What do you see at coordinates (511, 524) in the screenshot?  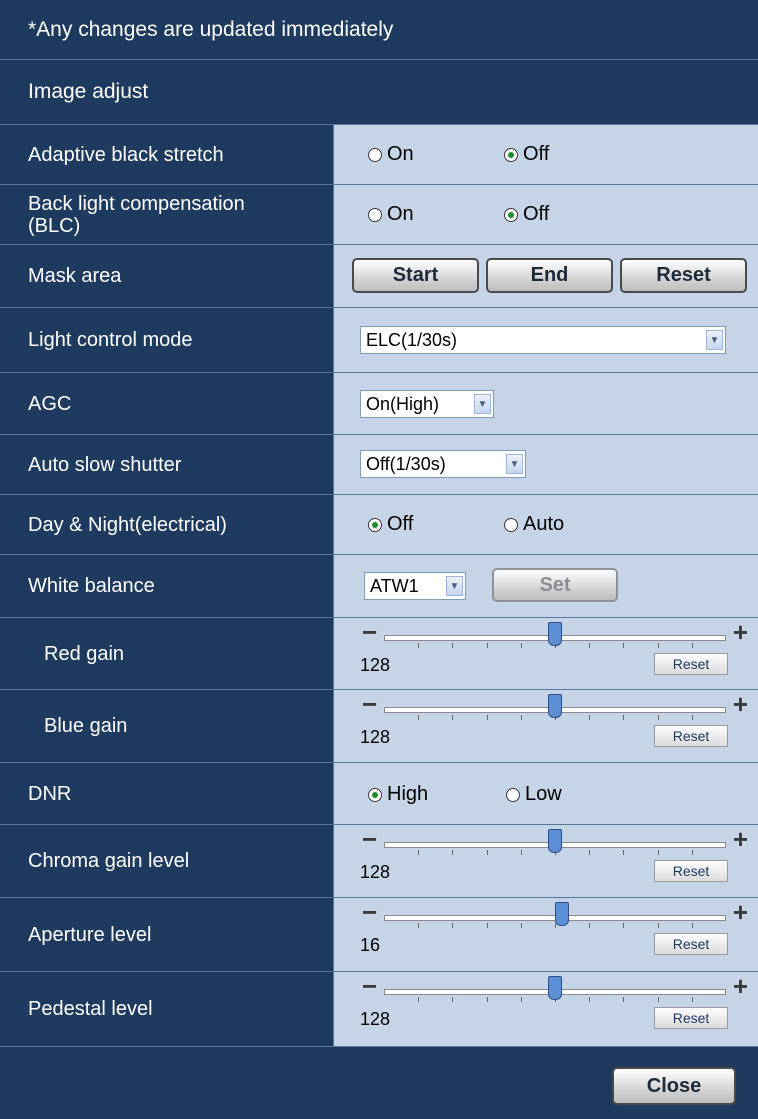 I see `radio-unchecked-icon` at bounding box center [511, 524].